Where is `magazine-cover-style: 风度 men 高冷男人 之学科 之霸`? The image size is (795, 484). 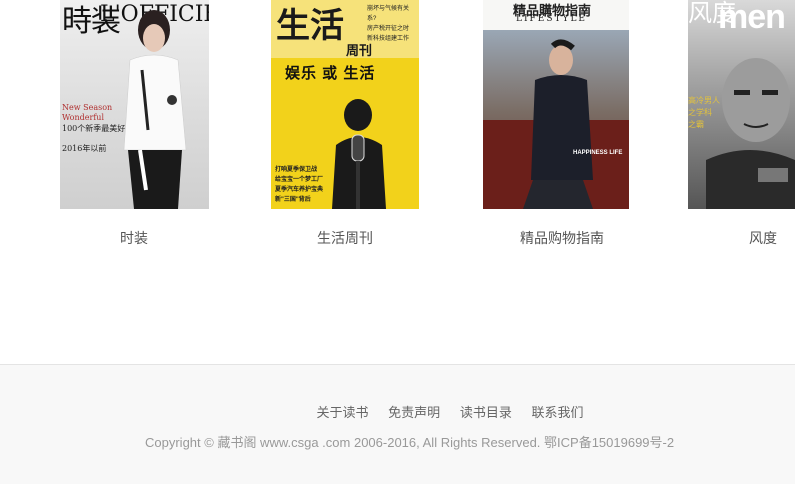
magazine-cover-style: 风度 men 高冷男人 之学科 之霸 is located at coordinates (741, 104).